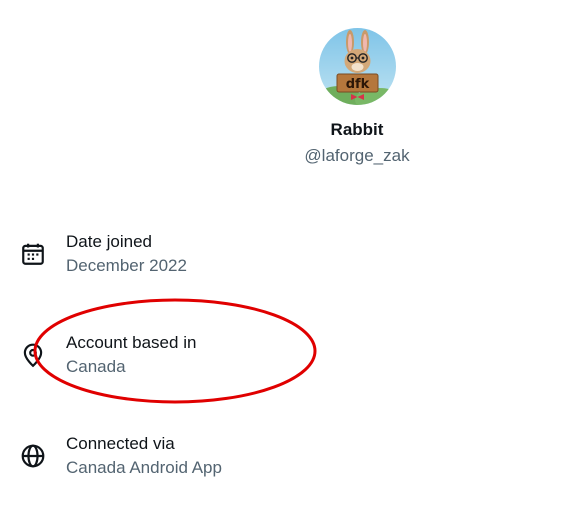 The height and width of the screenshot is (520, 580). What do you see at coordinates (33, 355) in the screenshot?
I see `location-pin-icon` at bounding box center [33, 355].